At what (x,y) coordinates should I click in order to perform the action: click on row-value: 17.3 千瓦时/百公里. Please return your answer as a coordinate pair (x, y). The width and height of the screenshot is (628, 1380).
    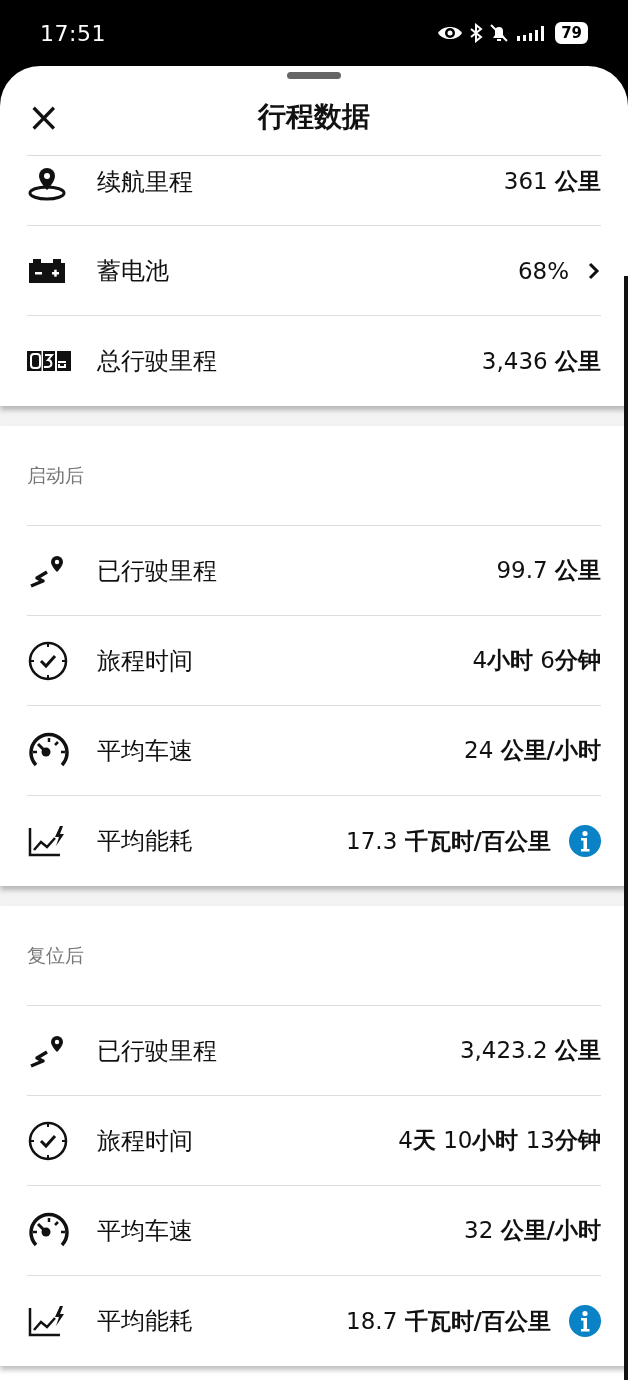
    Looking at the image, I should click on (448, 841).